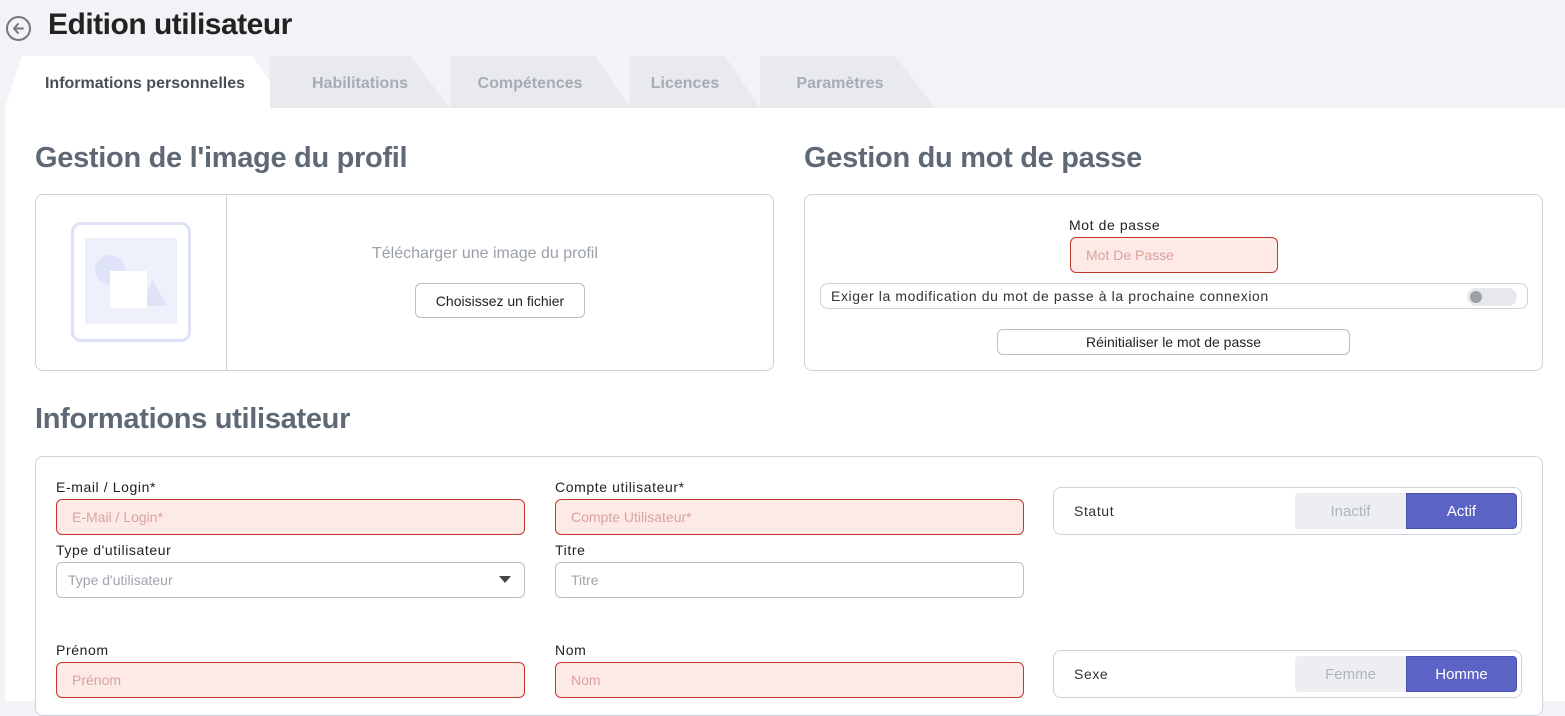  I want to click on sex-female-button: Femme, so click(1350, 674).